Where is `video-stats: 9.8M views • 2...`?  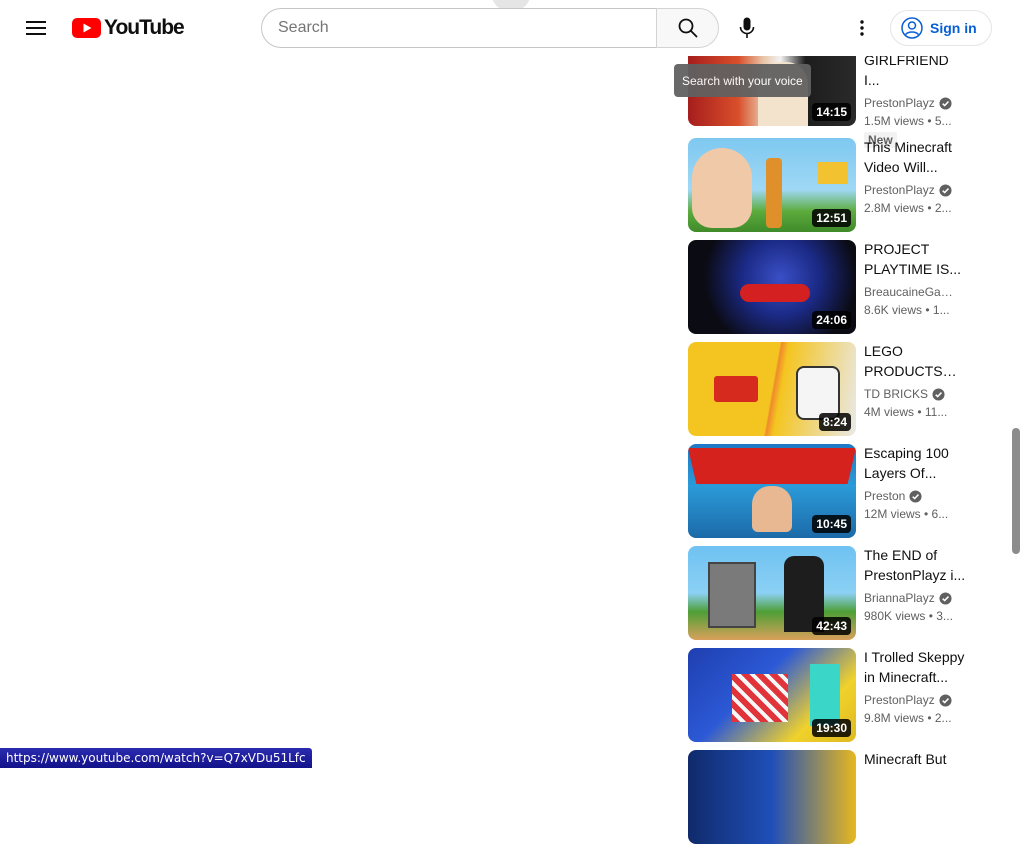 video-stats: 9.8M views • 2... is located at coordinates (908, 718).